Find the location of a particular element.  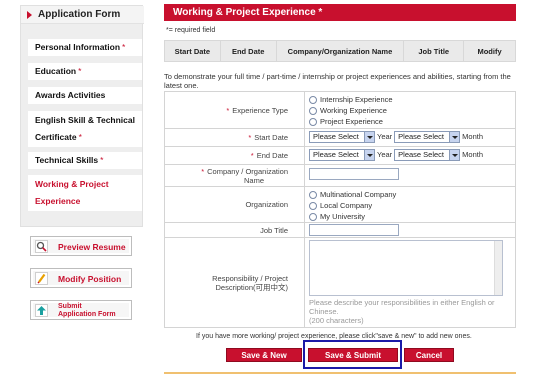

end-year-select: Please Select is located at coordinates (342, 155).